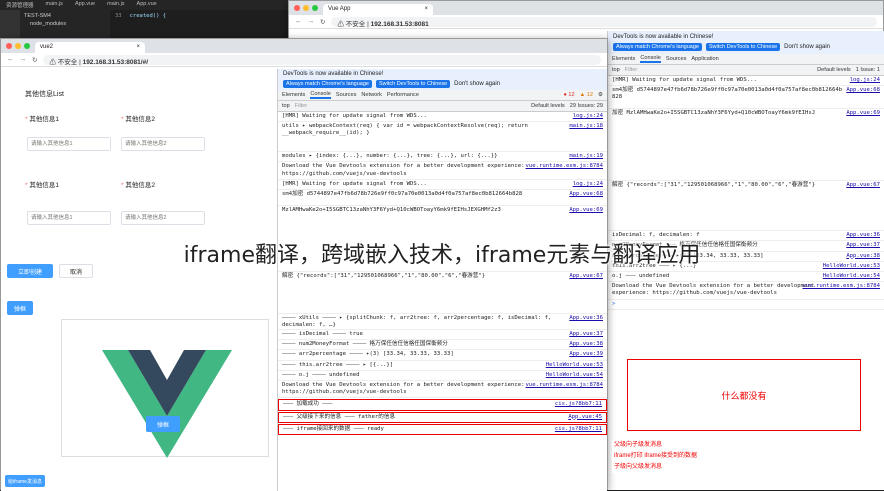 Image resolution: width=884 pixels, height=491 pixels. Describe the element at coordinates (322, 334) in the screenshot. I see `log-text: ———— isDecimal ———— true` at that location.